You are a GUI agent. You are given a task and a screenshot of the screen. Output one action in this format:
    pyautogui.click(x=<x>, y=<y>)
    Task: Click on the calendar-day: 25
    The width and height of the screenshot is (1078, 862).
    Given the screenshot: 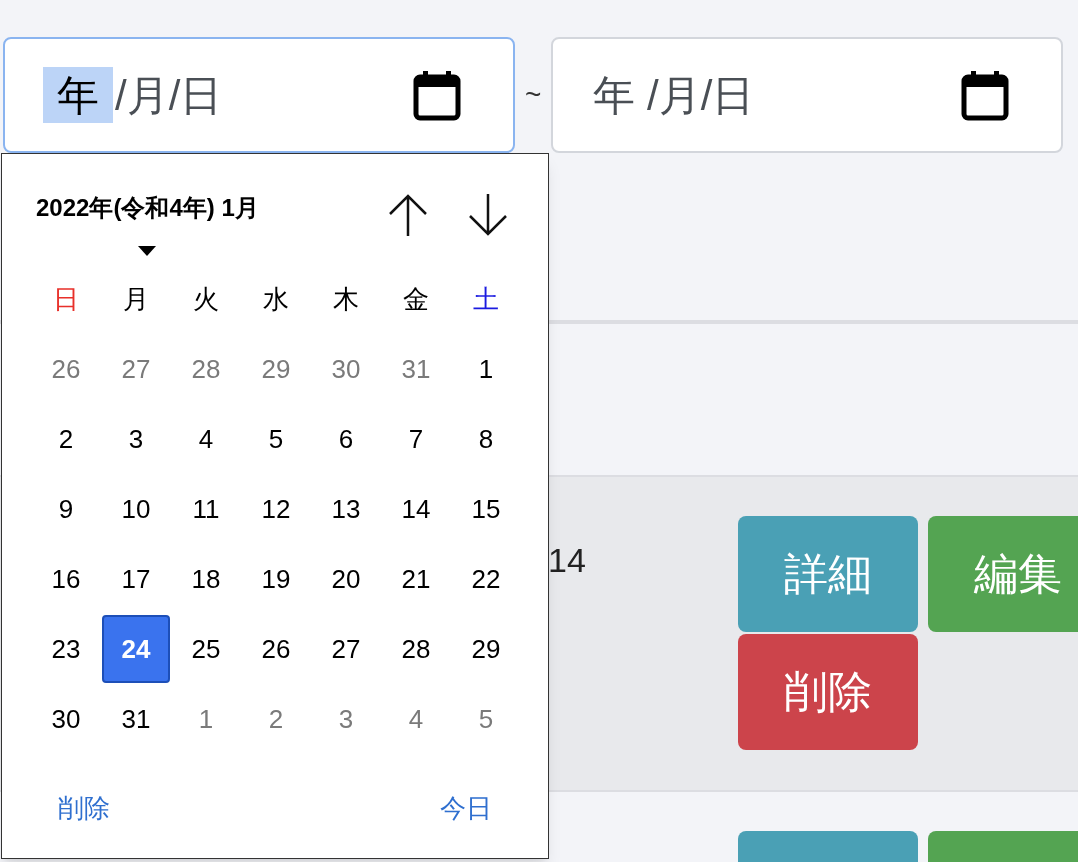 What is the action you would take?
    pyautogui.click(x=206, y=649)
    